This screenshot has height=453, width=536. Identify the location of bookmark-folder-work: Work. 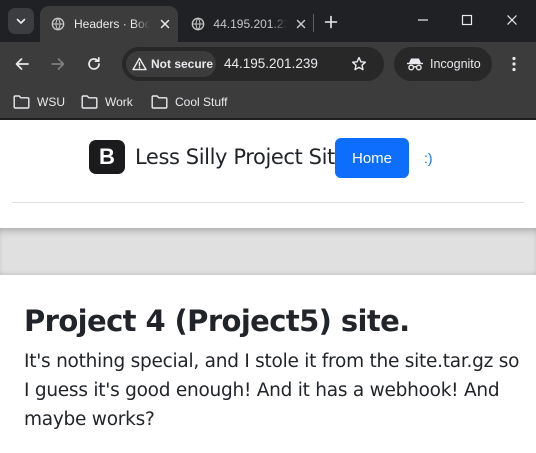
(107, 102).